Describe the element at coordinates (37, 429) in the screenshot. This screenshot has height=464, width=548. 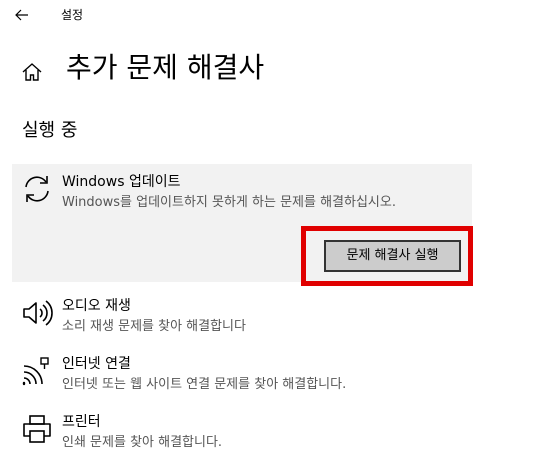
I see `printer-icon` at that location.